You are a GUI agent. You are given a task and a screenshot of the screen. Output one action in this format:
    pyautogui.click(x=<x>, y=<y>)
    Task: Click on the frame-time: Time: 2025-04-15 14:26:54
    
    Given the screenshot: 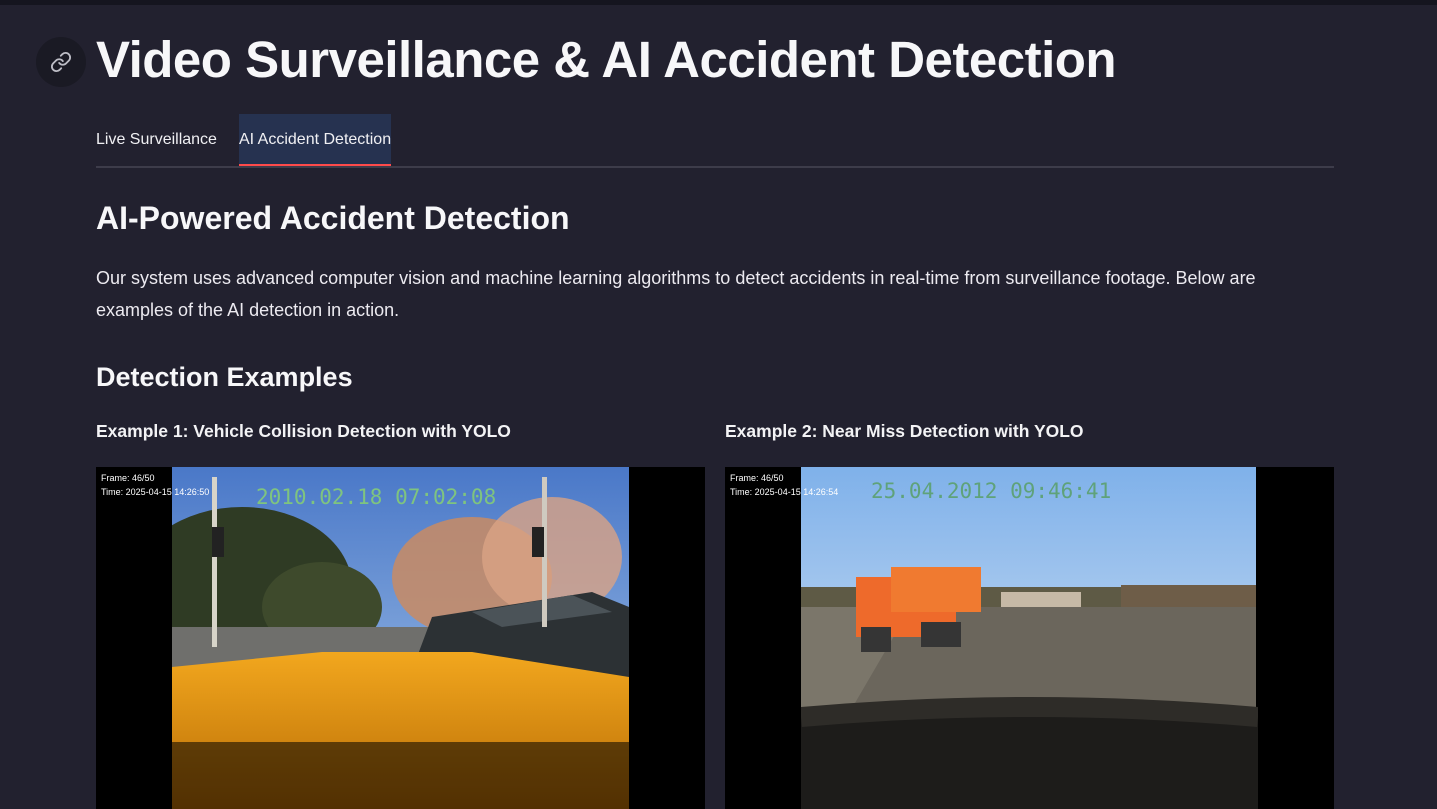 What is the action you would take?
    pyautogui.click(x=784, y=492)
    